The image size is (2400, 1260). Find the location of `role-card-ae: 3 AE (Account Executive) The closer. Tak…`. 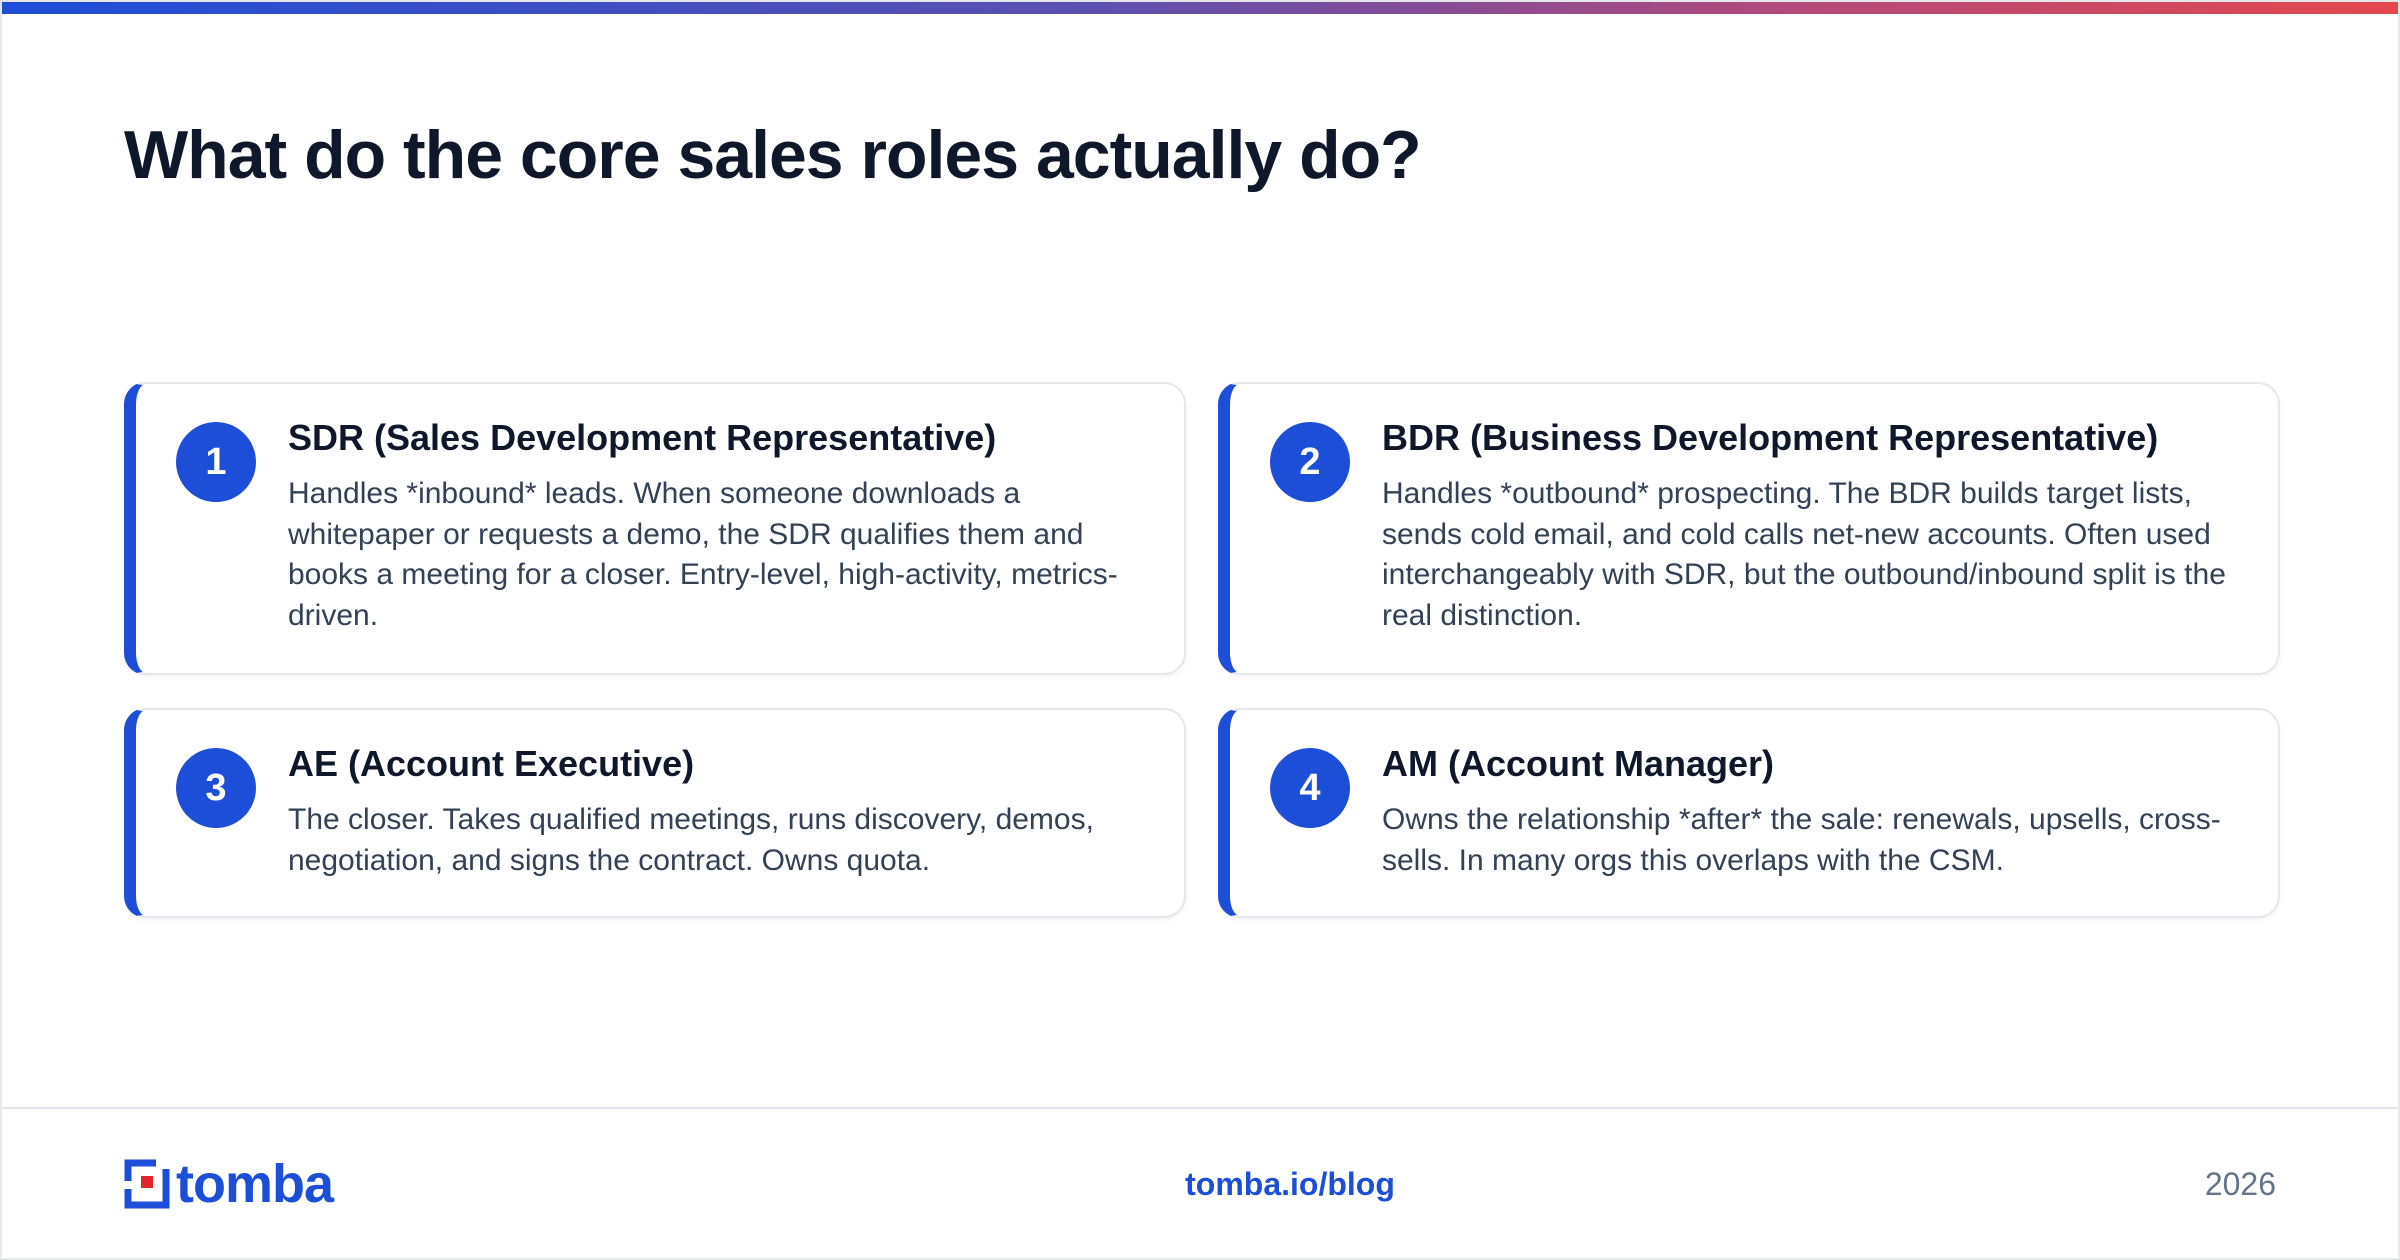

role-card-ae: 3 AE (Account Executive) The closer. Tak… is located at coordinates (655, 813).